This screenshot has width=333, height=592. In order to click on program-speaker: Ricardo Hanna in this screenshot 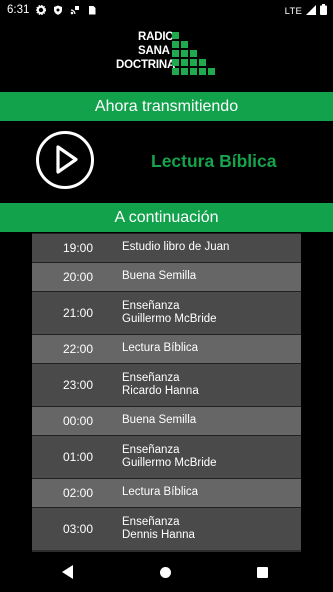, I will do `click(160, 391)`.